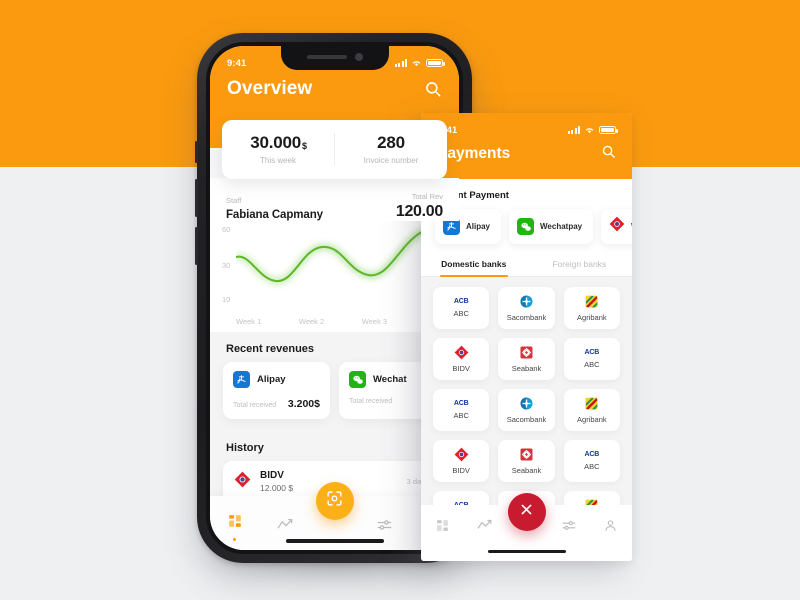  I want to click on page-title: Payments, so click(474, 153).